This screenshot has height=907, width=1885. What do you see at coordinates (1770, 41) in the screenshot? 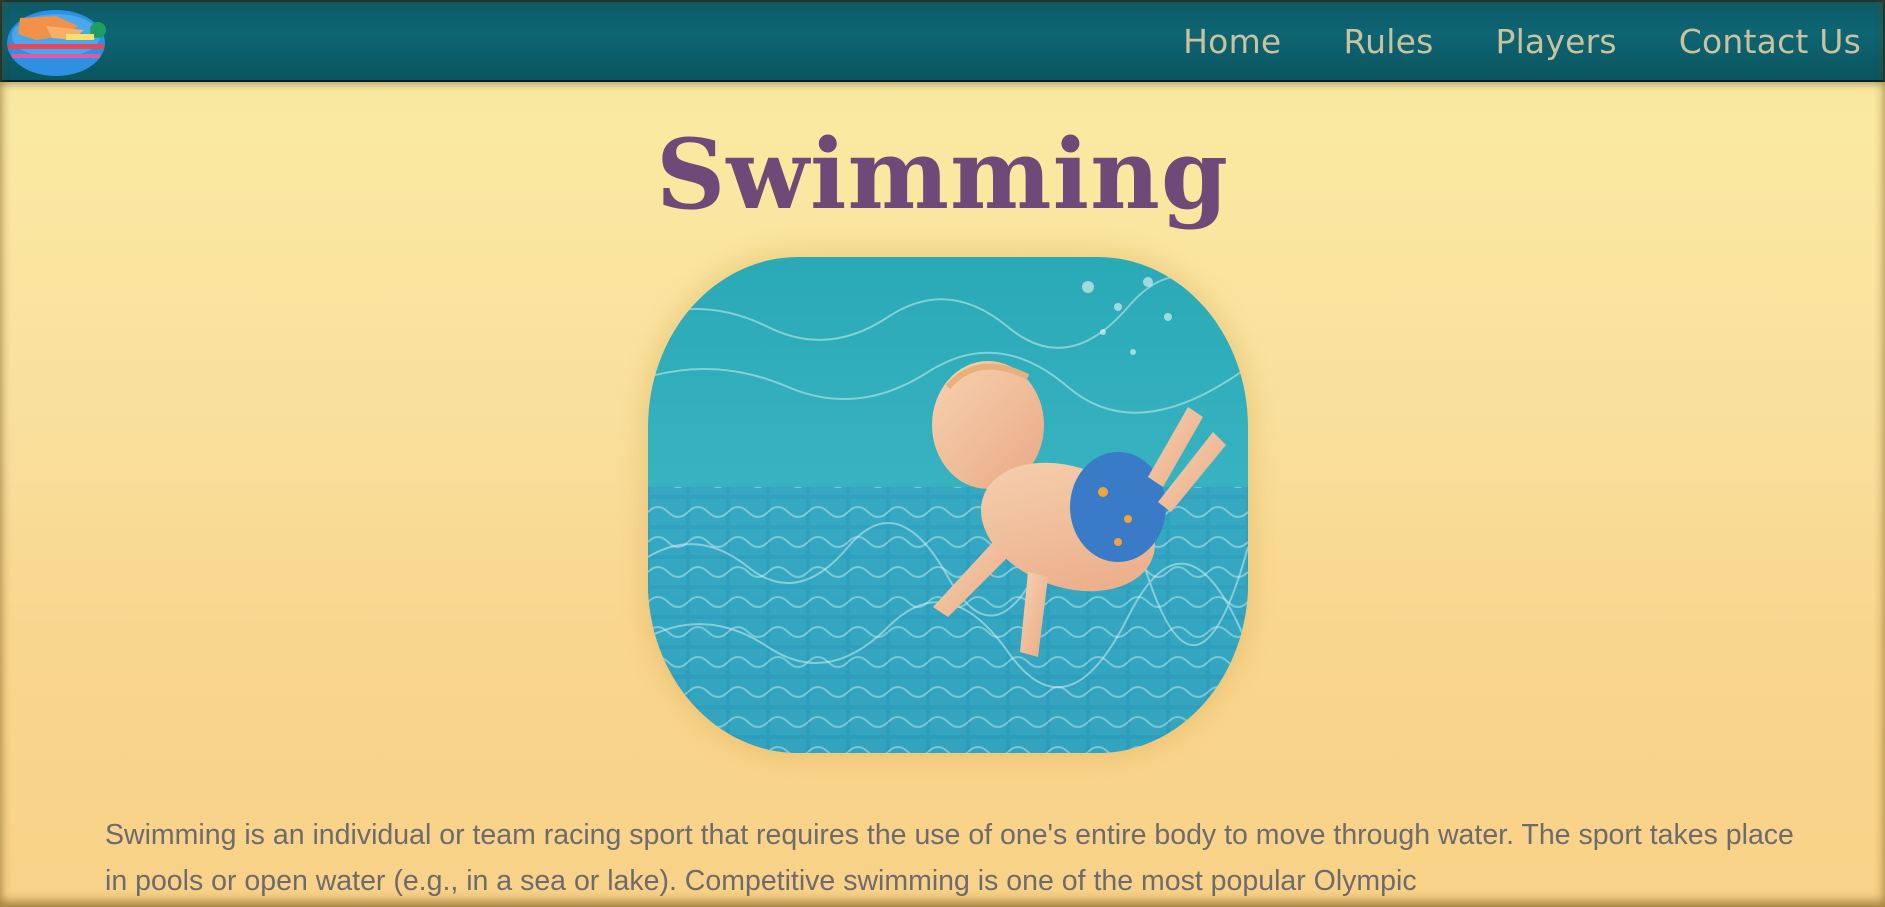
I see `nav-contact-link: Contact Us` at bounding box center [1770, 41].